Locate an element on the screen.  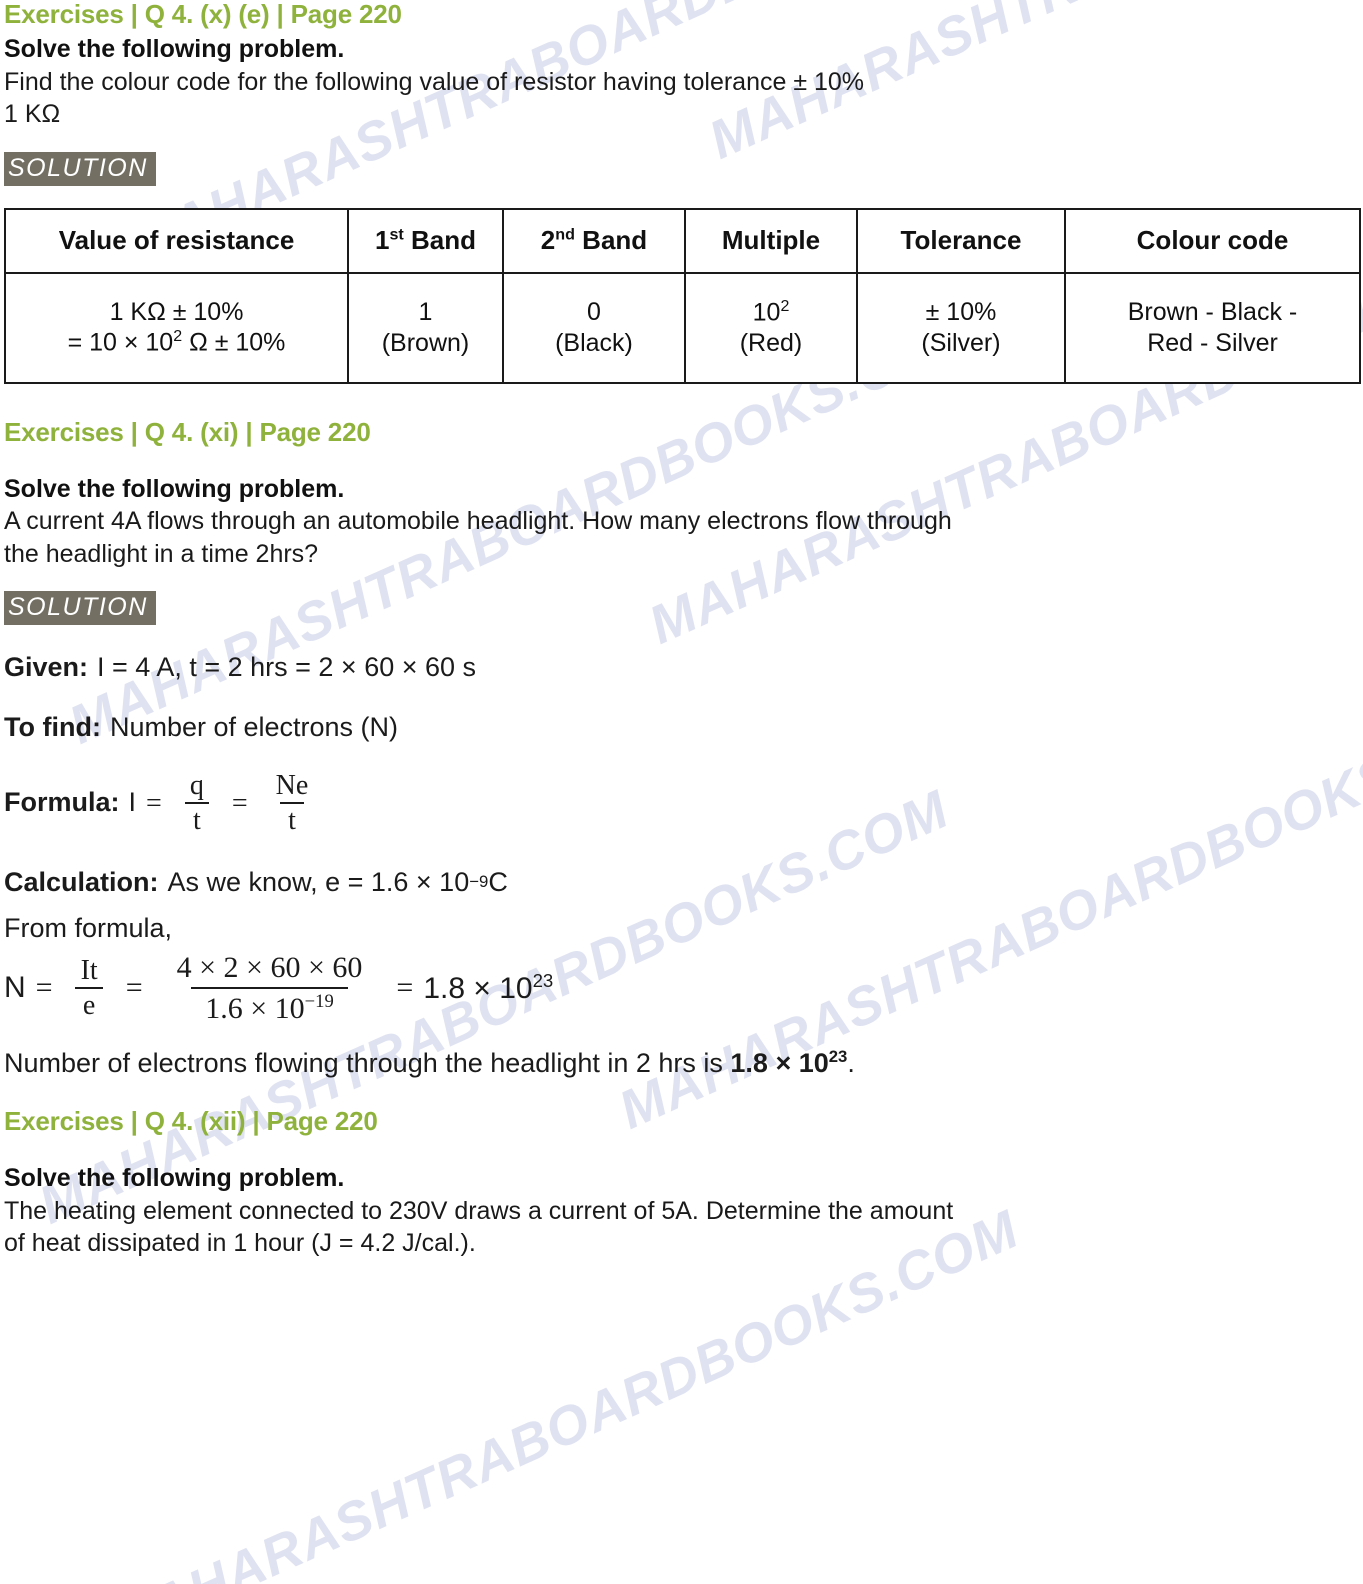
th-value-of-resistance: Value of resistance is located at coordinates (176, 240).